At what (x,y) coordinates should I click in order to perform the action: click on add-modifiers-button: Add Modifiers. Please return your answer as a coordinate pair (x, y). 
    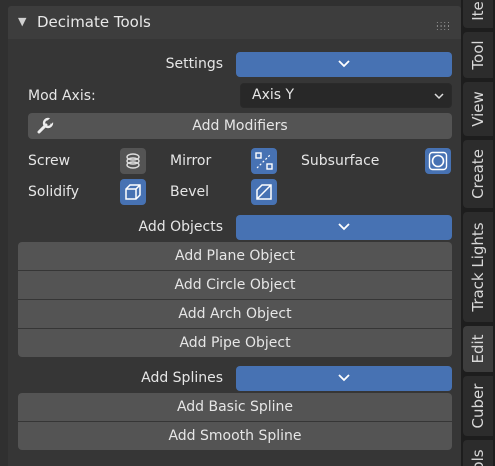
    Looking at the image, I should click on (240, 126).